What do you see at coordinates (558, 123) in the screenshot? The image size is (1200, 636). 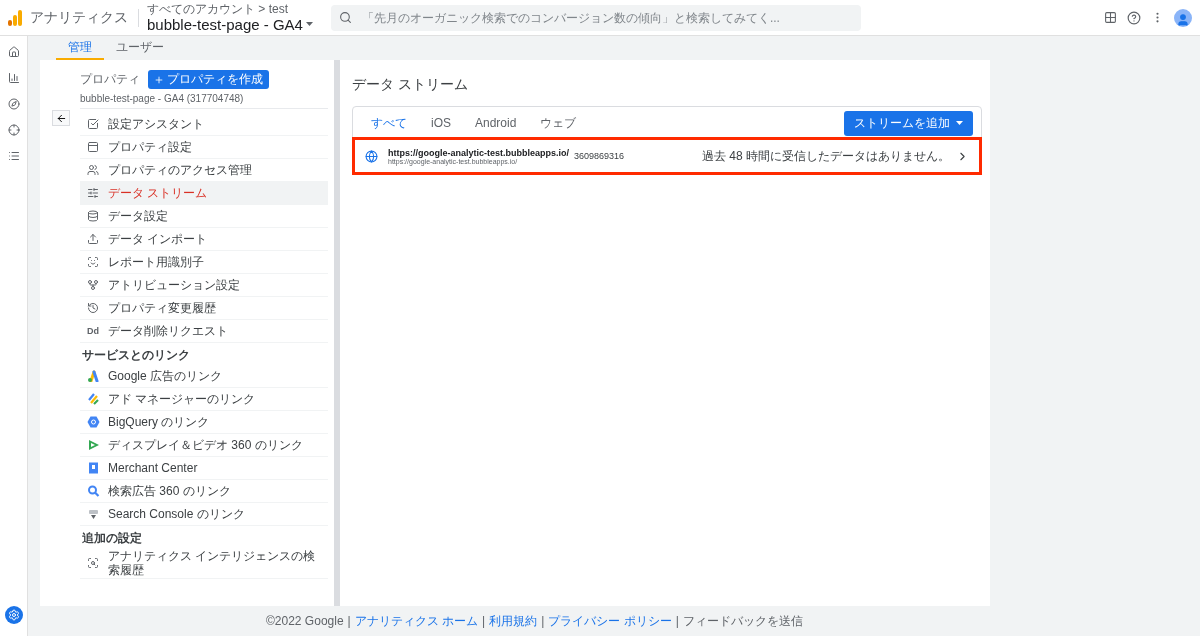 I see `filter-tab: ウェブ` at bounding box center [558, 123].